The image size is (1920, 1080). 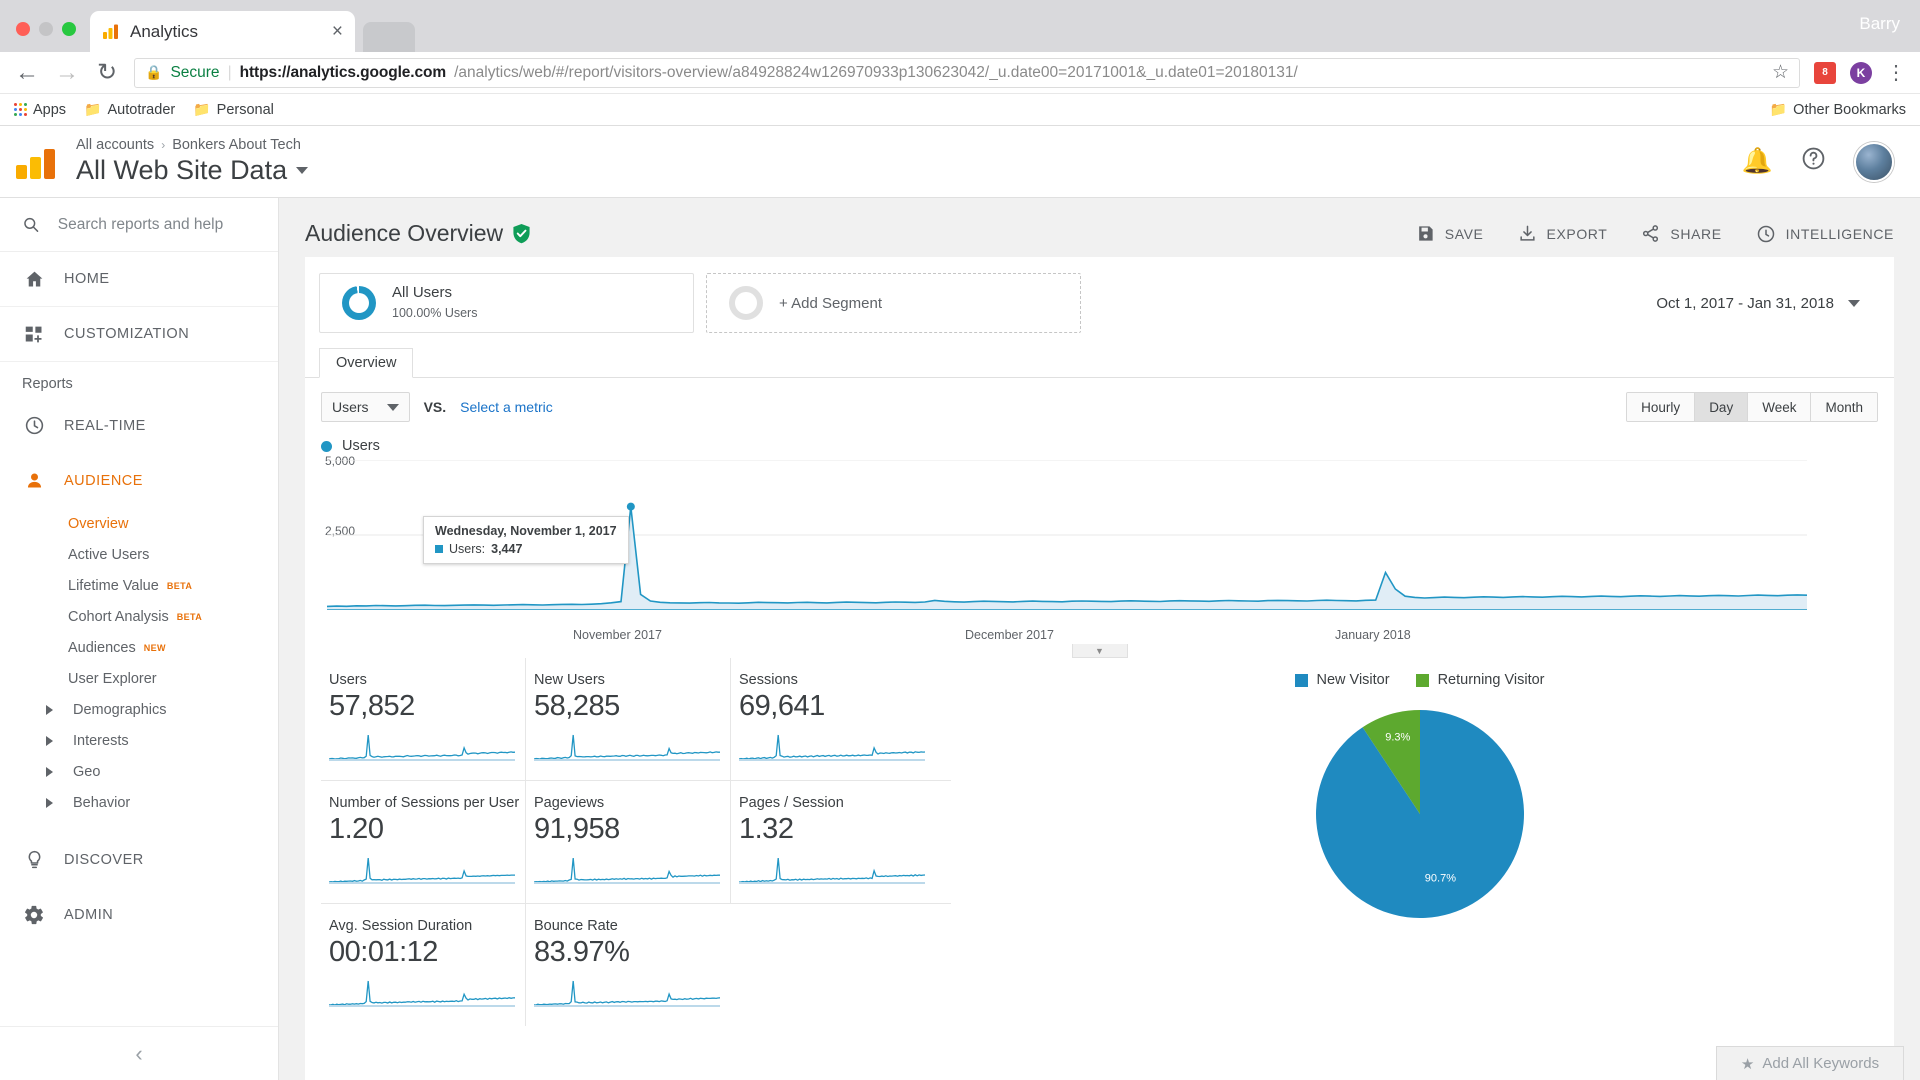 I want to click on window-controls, so click(x=38, y=37).